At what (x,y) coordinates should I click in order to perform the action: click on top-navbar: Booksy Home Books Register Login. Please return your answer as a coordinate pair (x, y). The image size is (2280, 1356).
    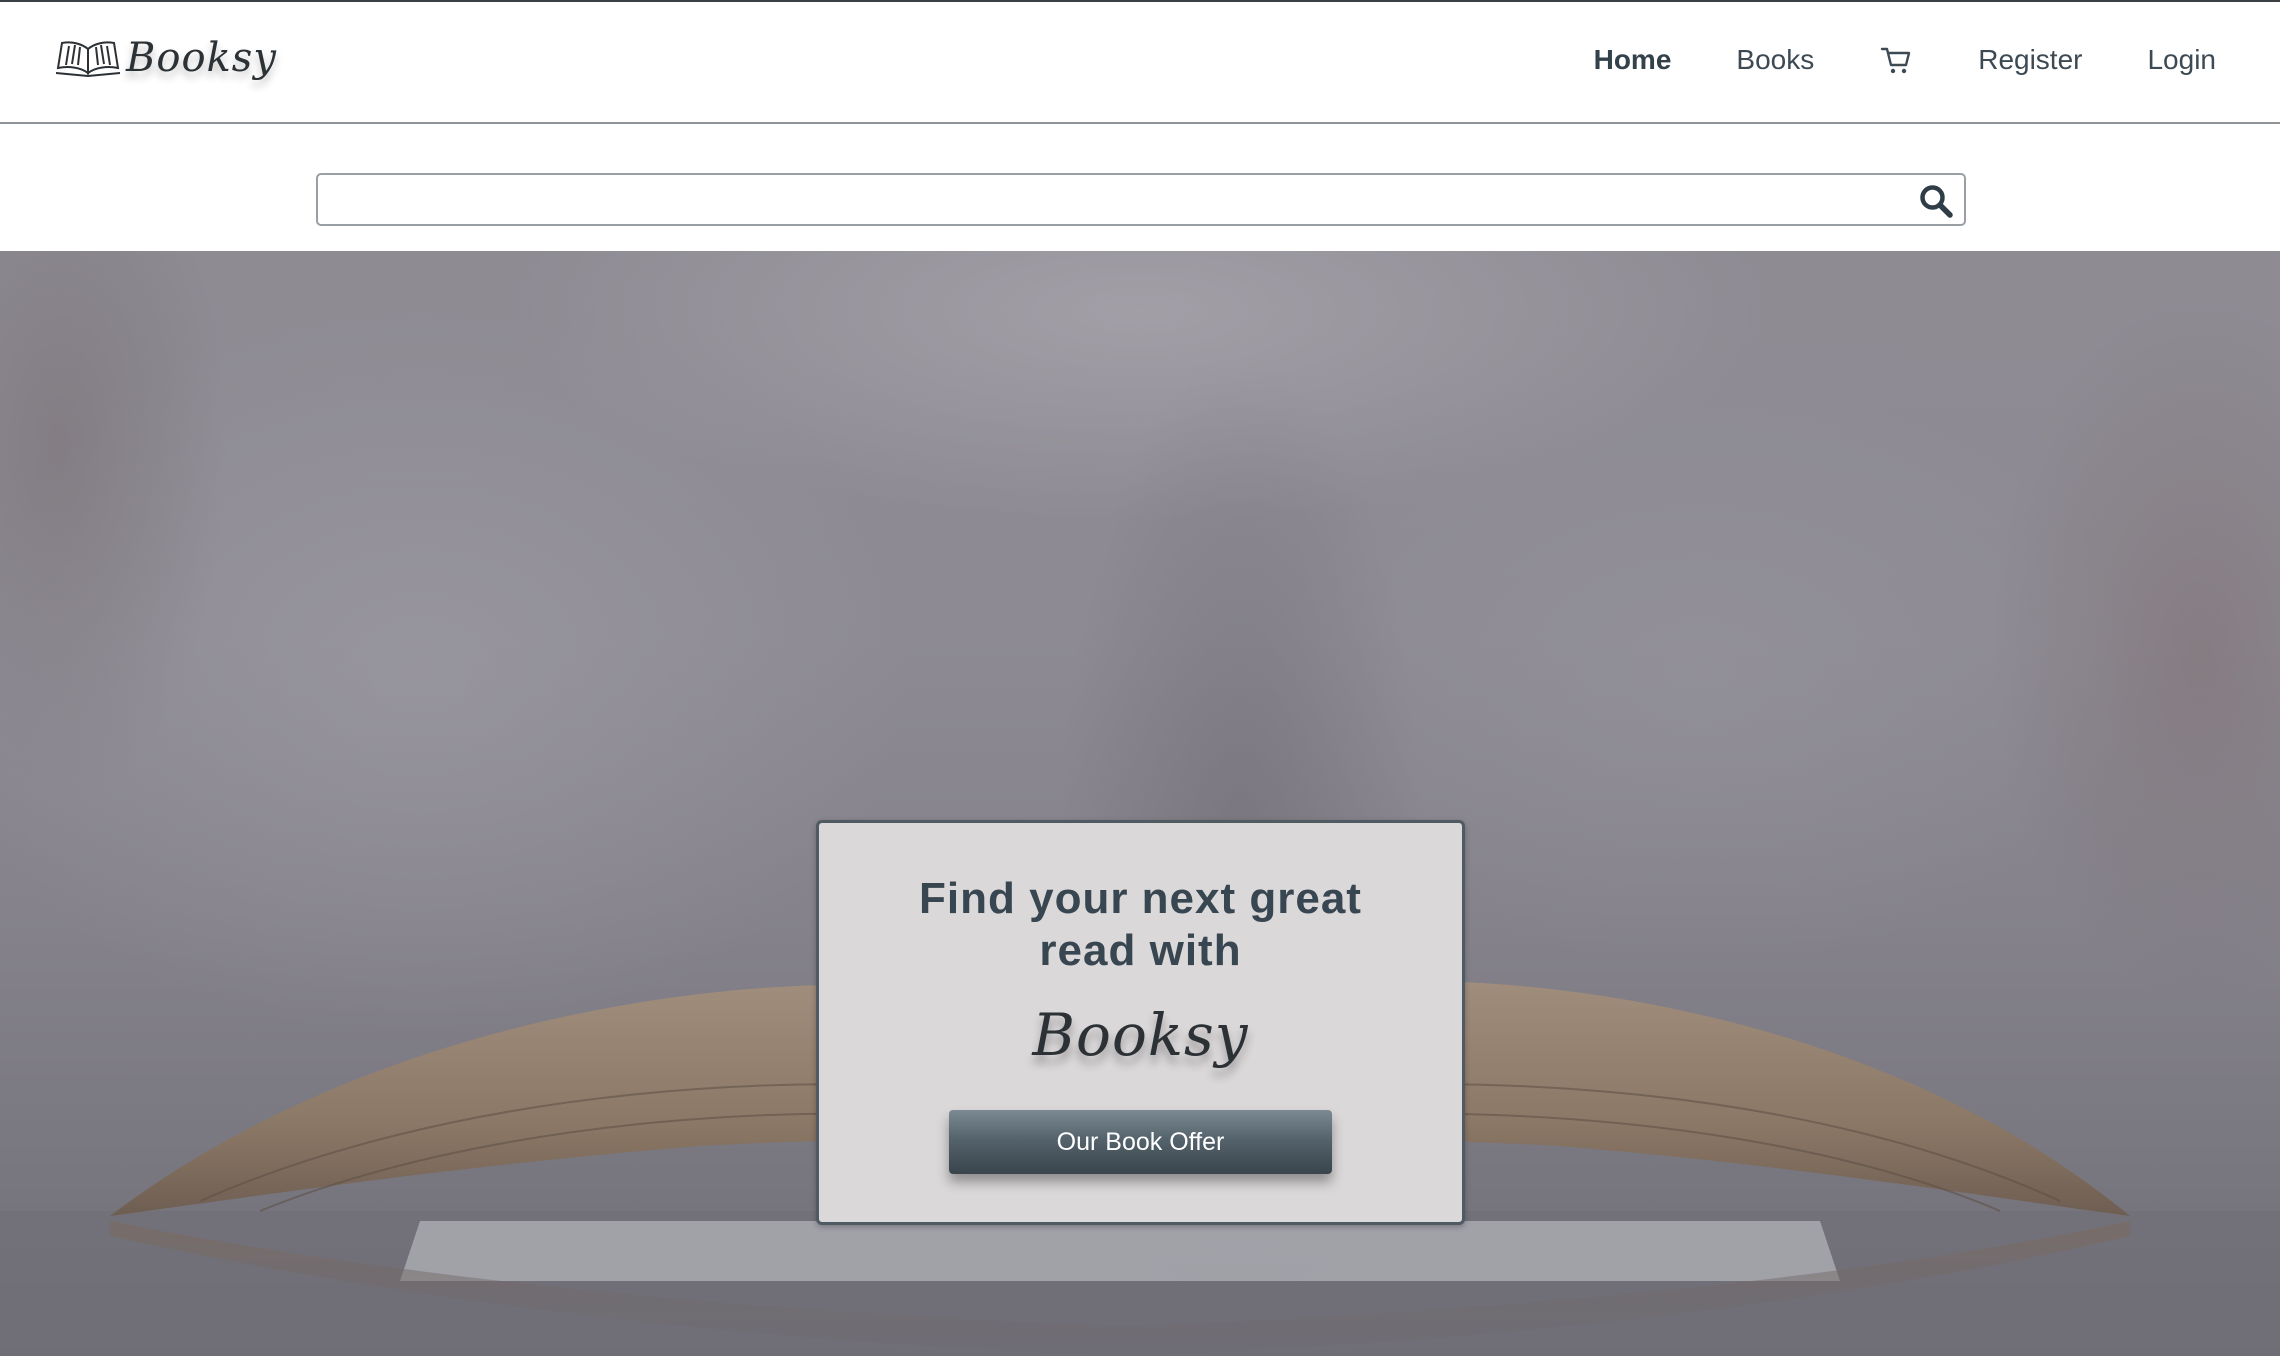
    Looking at the image, I should click on (1140, 62).